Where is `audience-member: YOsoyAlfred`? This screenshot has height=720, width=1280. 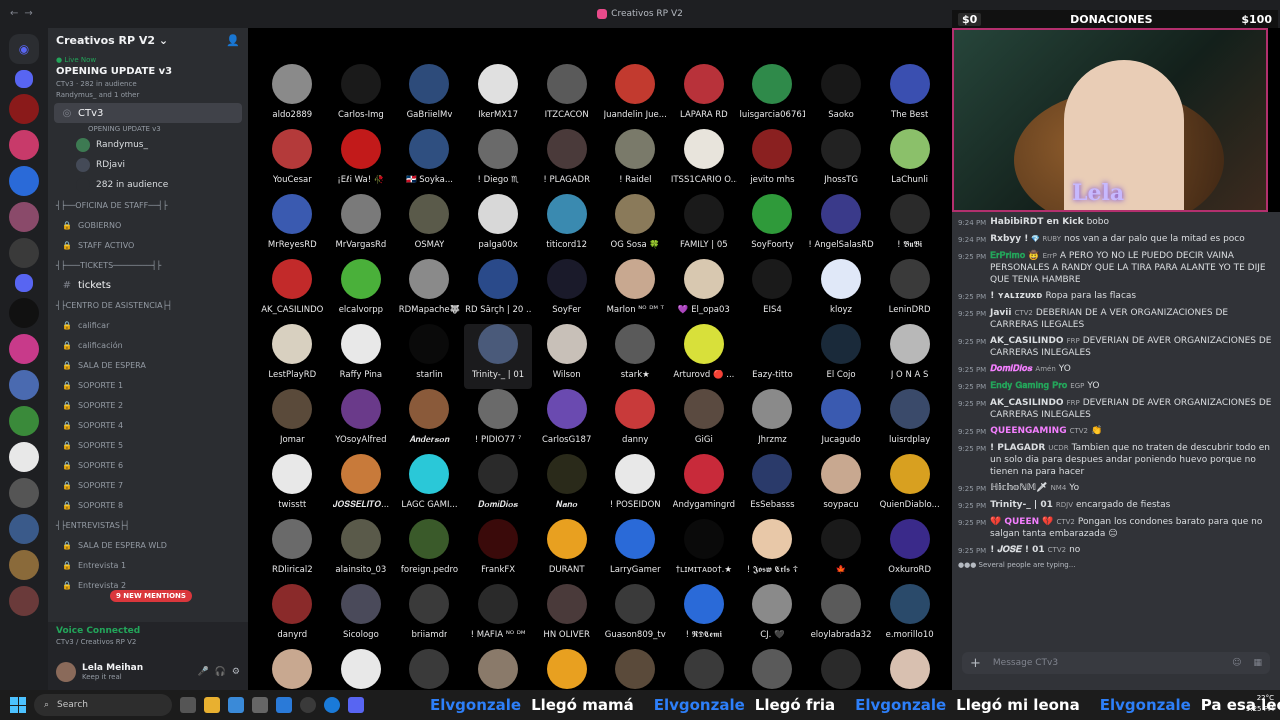 audience-member: YOsoyAlfred is located at coordinates (361, 421).